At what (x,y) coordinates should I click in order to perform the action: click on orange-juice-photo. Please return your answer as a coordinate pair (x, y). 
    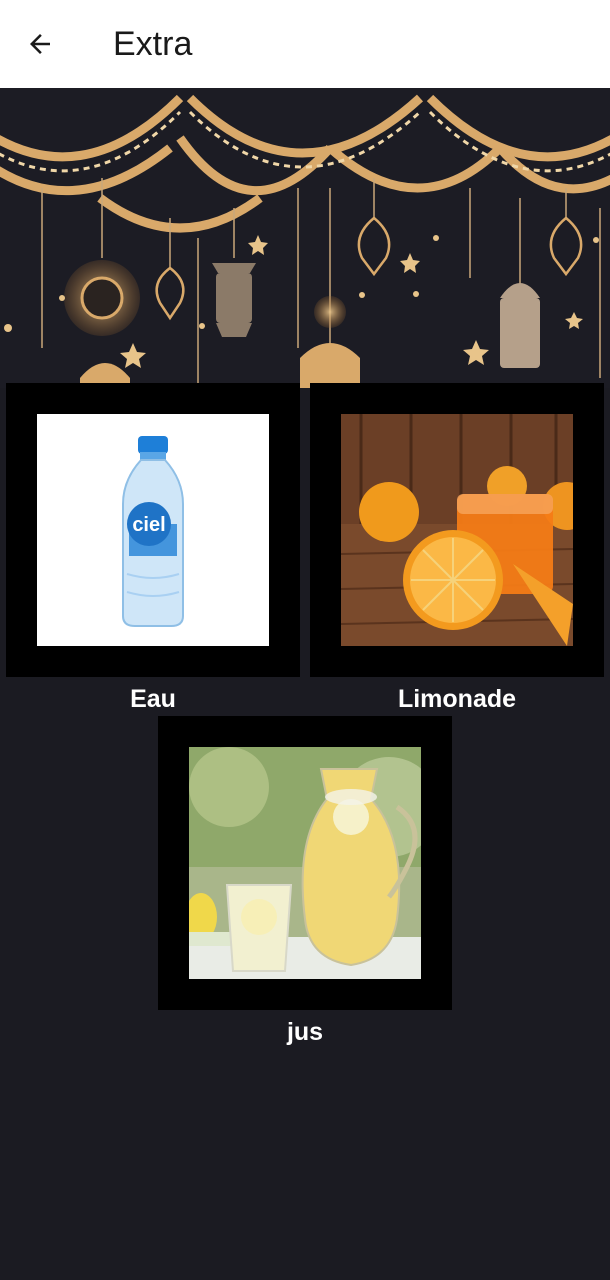
    Looking at the image, I should click on (457, 530).